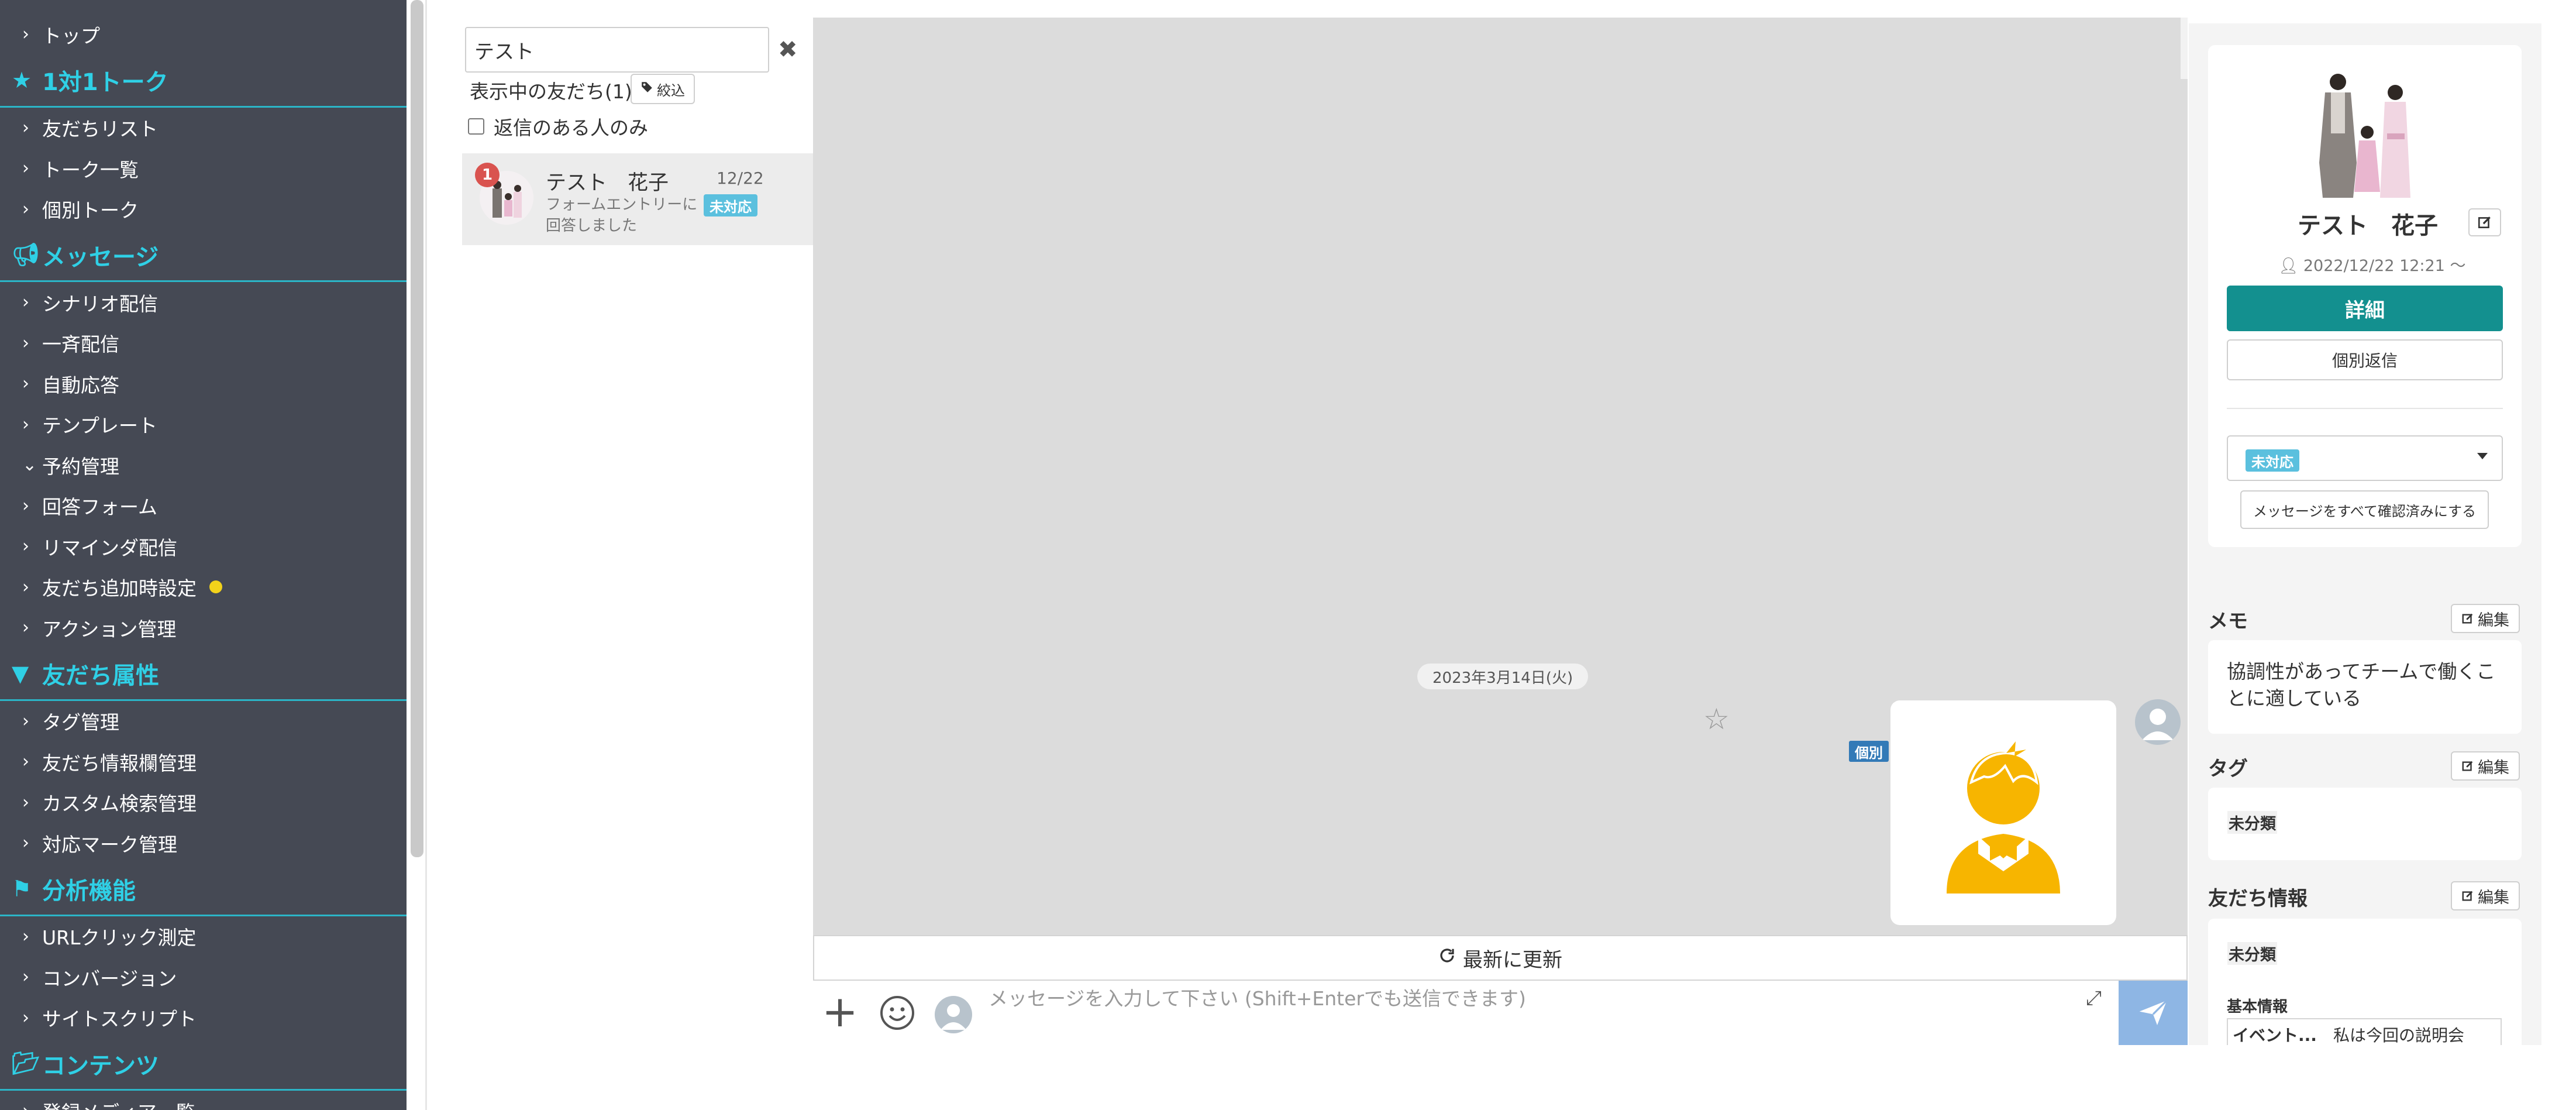  What do you see at coordinates (203, 343) in the screenshot?
I see `sidebar-item: › 一斉配信` at bounding box center [203, 343].